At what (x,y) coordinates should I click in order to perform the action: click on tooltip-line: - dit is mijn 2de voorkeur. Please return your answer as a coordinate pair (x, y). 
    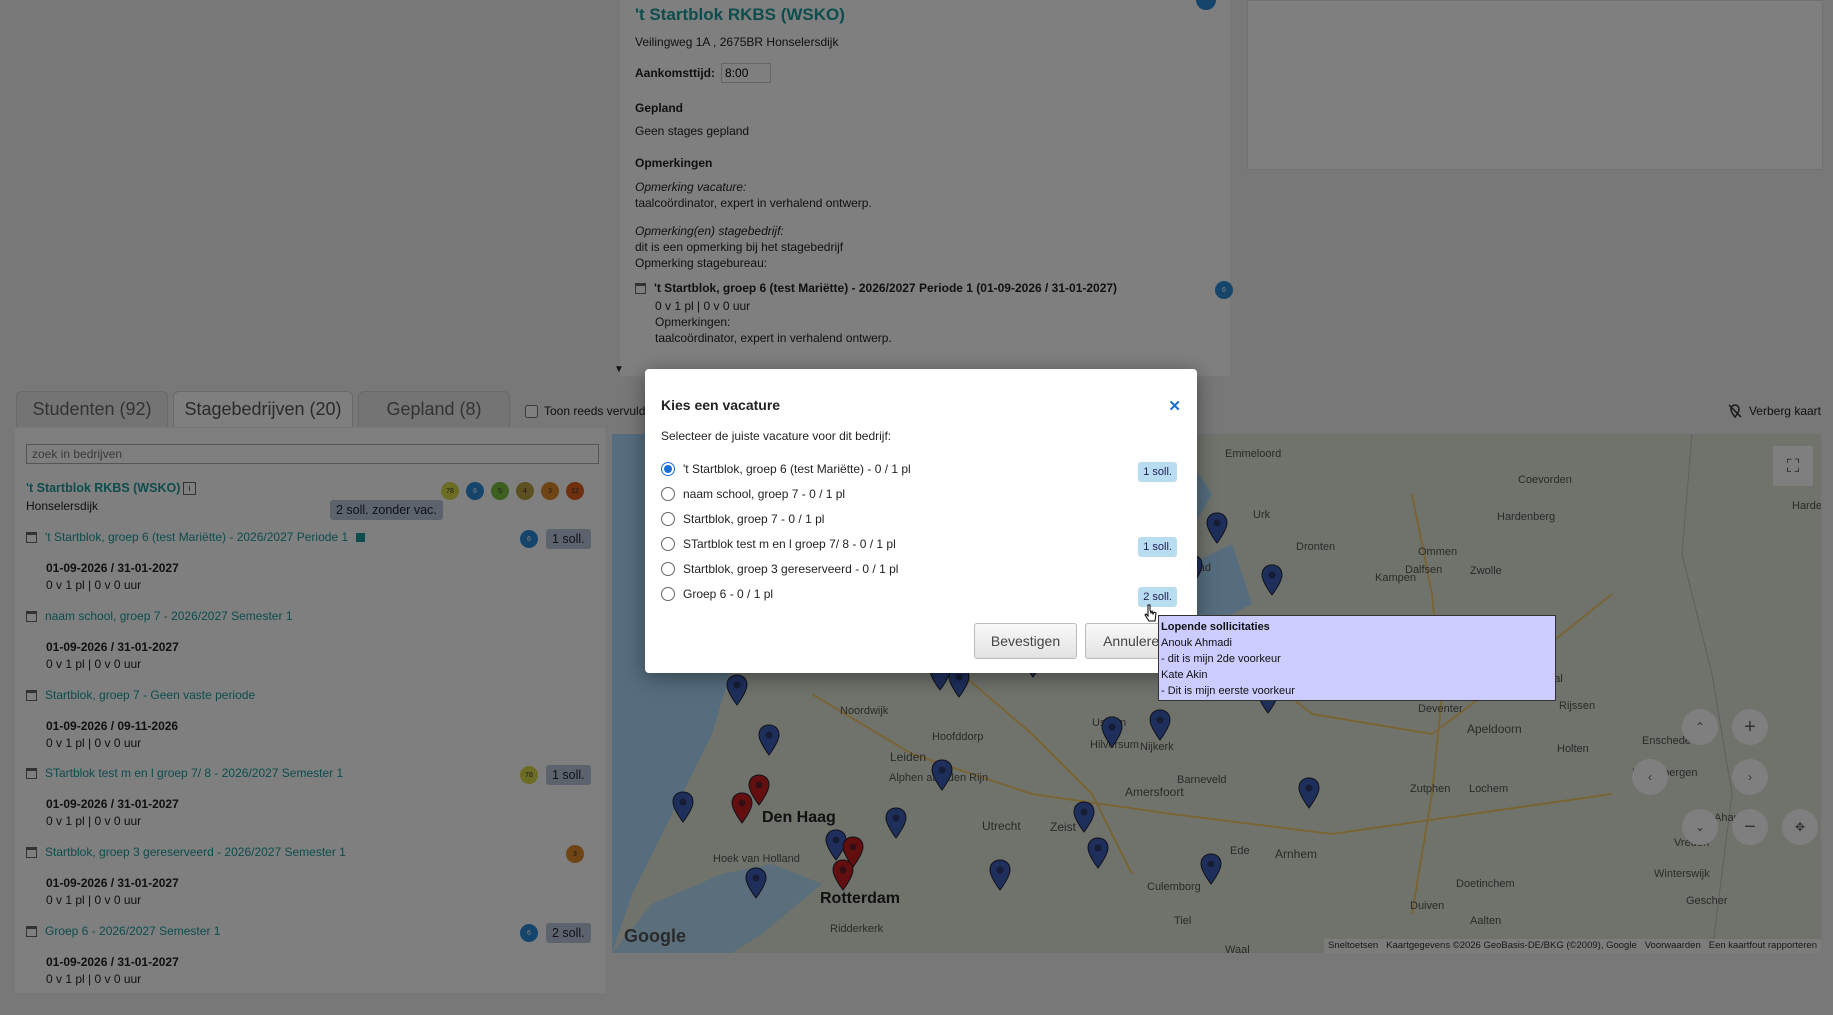
    Looking at the image, I should click on (1221, 659).